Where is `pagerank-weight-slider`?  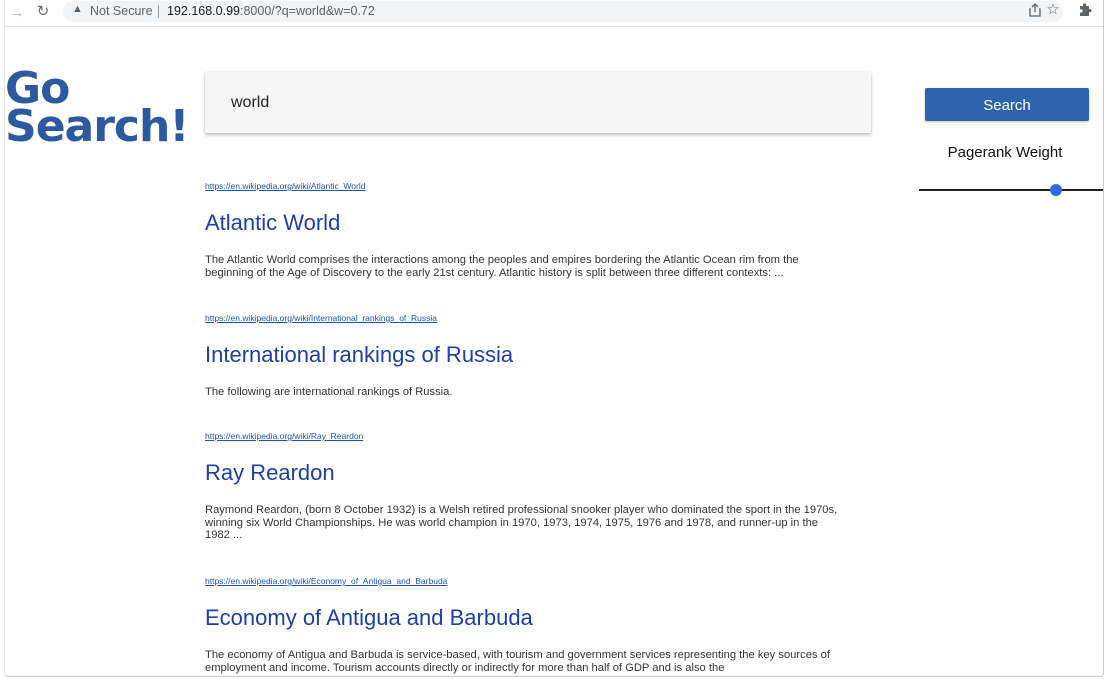
pagerank-weight-slider is located at coordinates (1011, 191).